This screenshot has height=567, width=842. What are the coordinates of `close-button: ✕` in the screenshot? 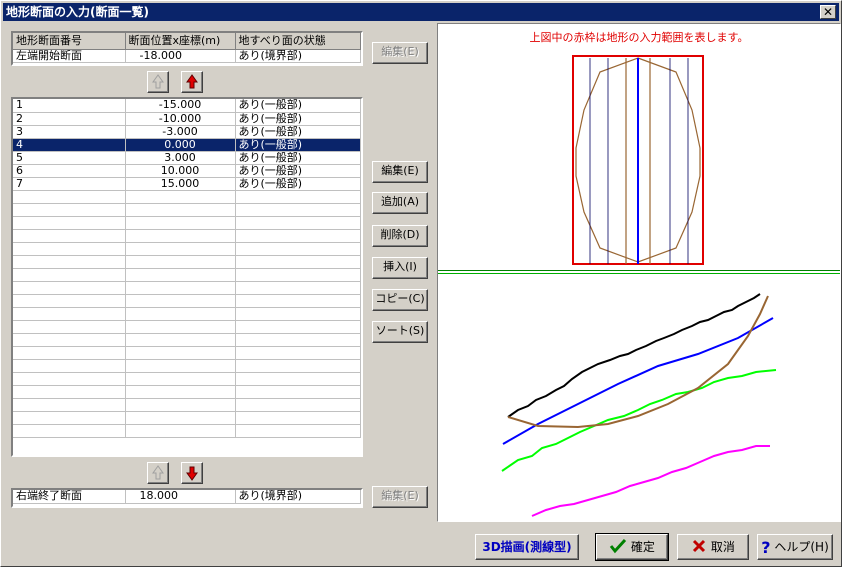 It's located at (828, 12).